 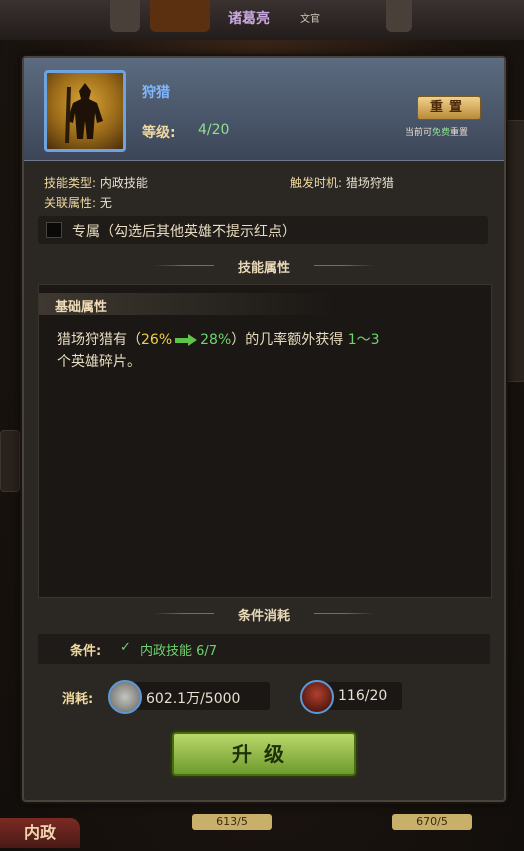 What do you see at coordinates (441, 133) in the screenshot?
I see `reset-note-free: 免费` at bounding box center [441, 133].